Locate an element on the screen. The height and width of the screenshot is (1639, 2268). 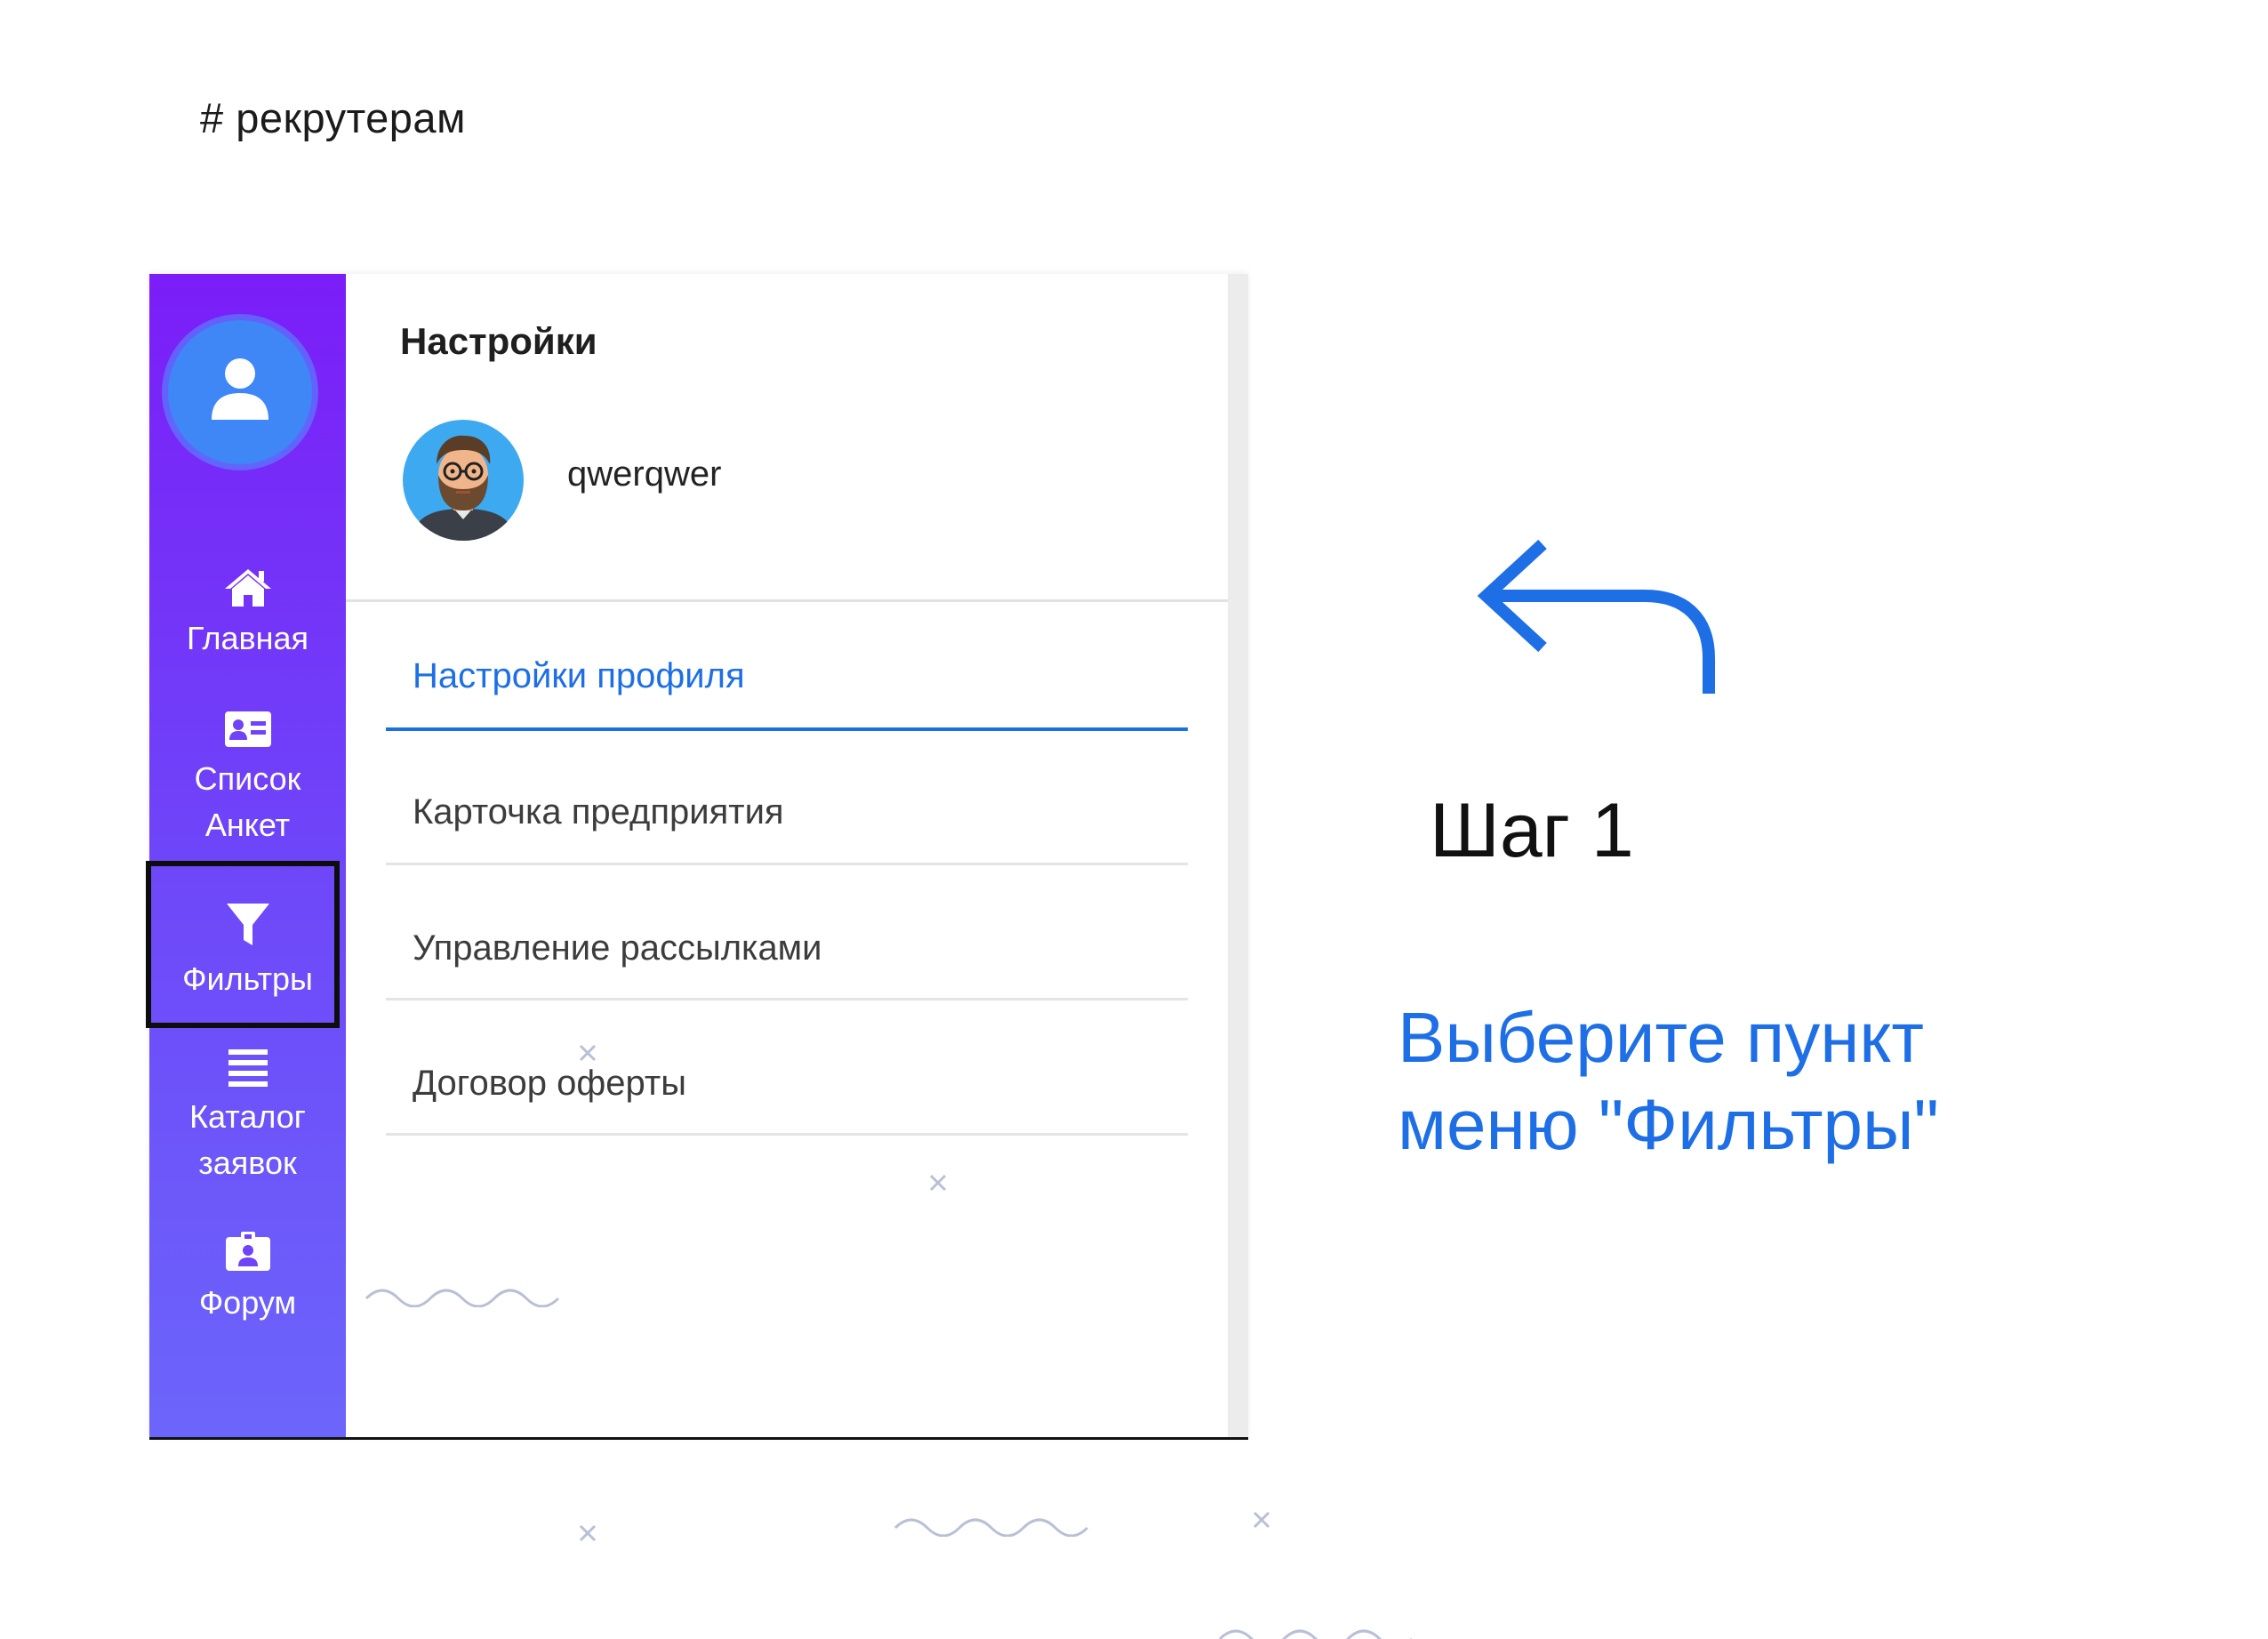
sidebar-item-label: Список is located at coordinates (247, 778).